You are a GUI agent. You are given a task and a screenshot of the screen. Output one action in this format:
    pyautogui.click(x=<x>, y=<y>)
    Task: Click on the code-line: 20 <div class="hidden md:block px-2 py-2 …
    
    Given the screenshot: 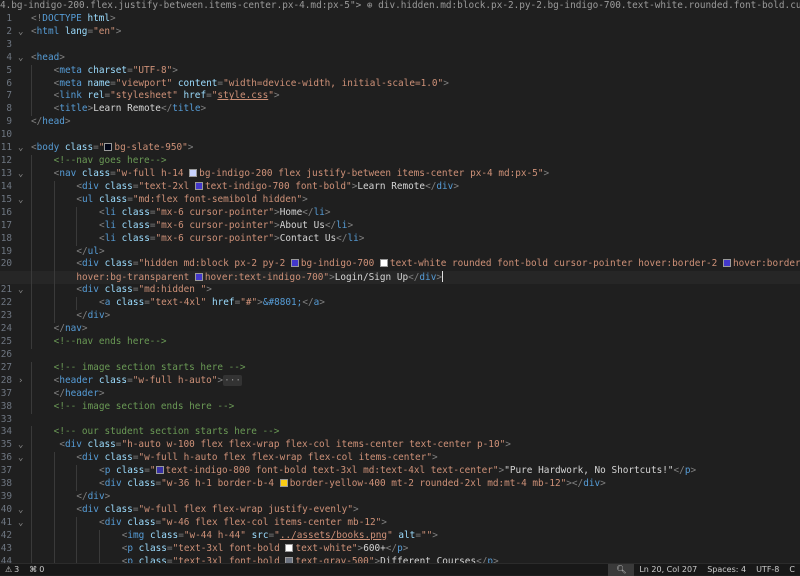 What is the action you would take?
    pyautogui.click(x=400, y=265)
    